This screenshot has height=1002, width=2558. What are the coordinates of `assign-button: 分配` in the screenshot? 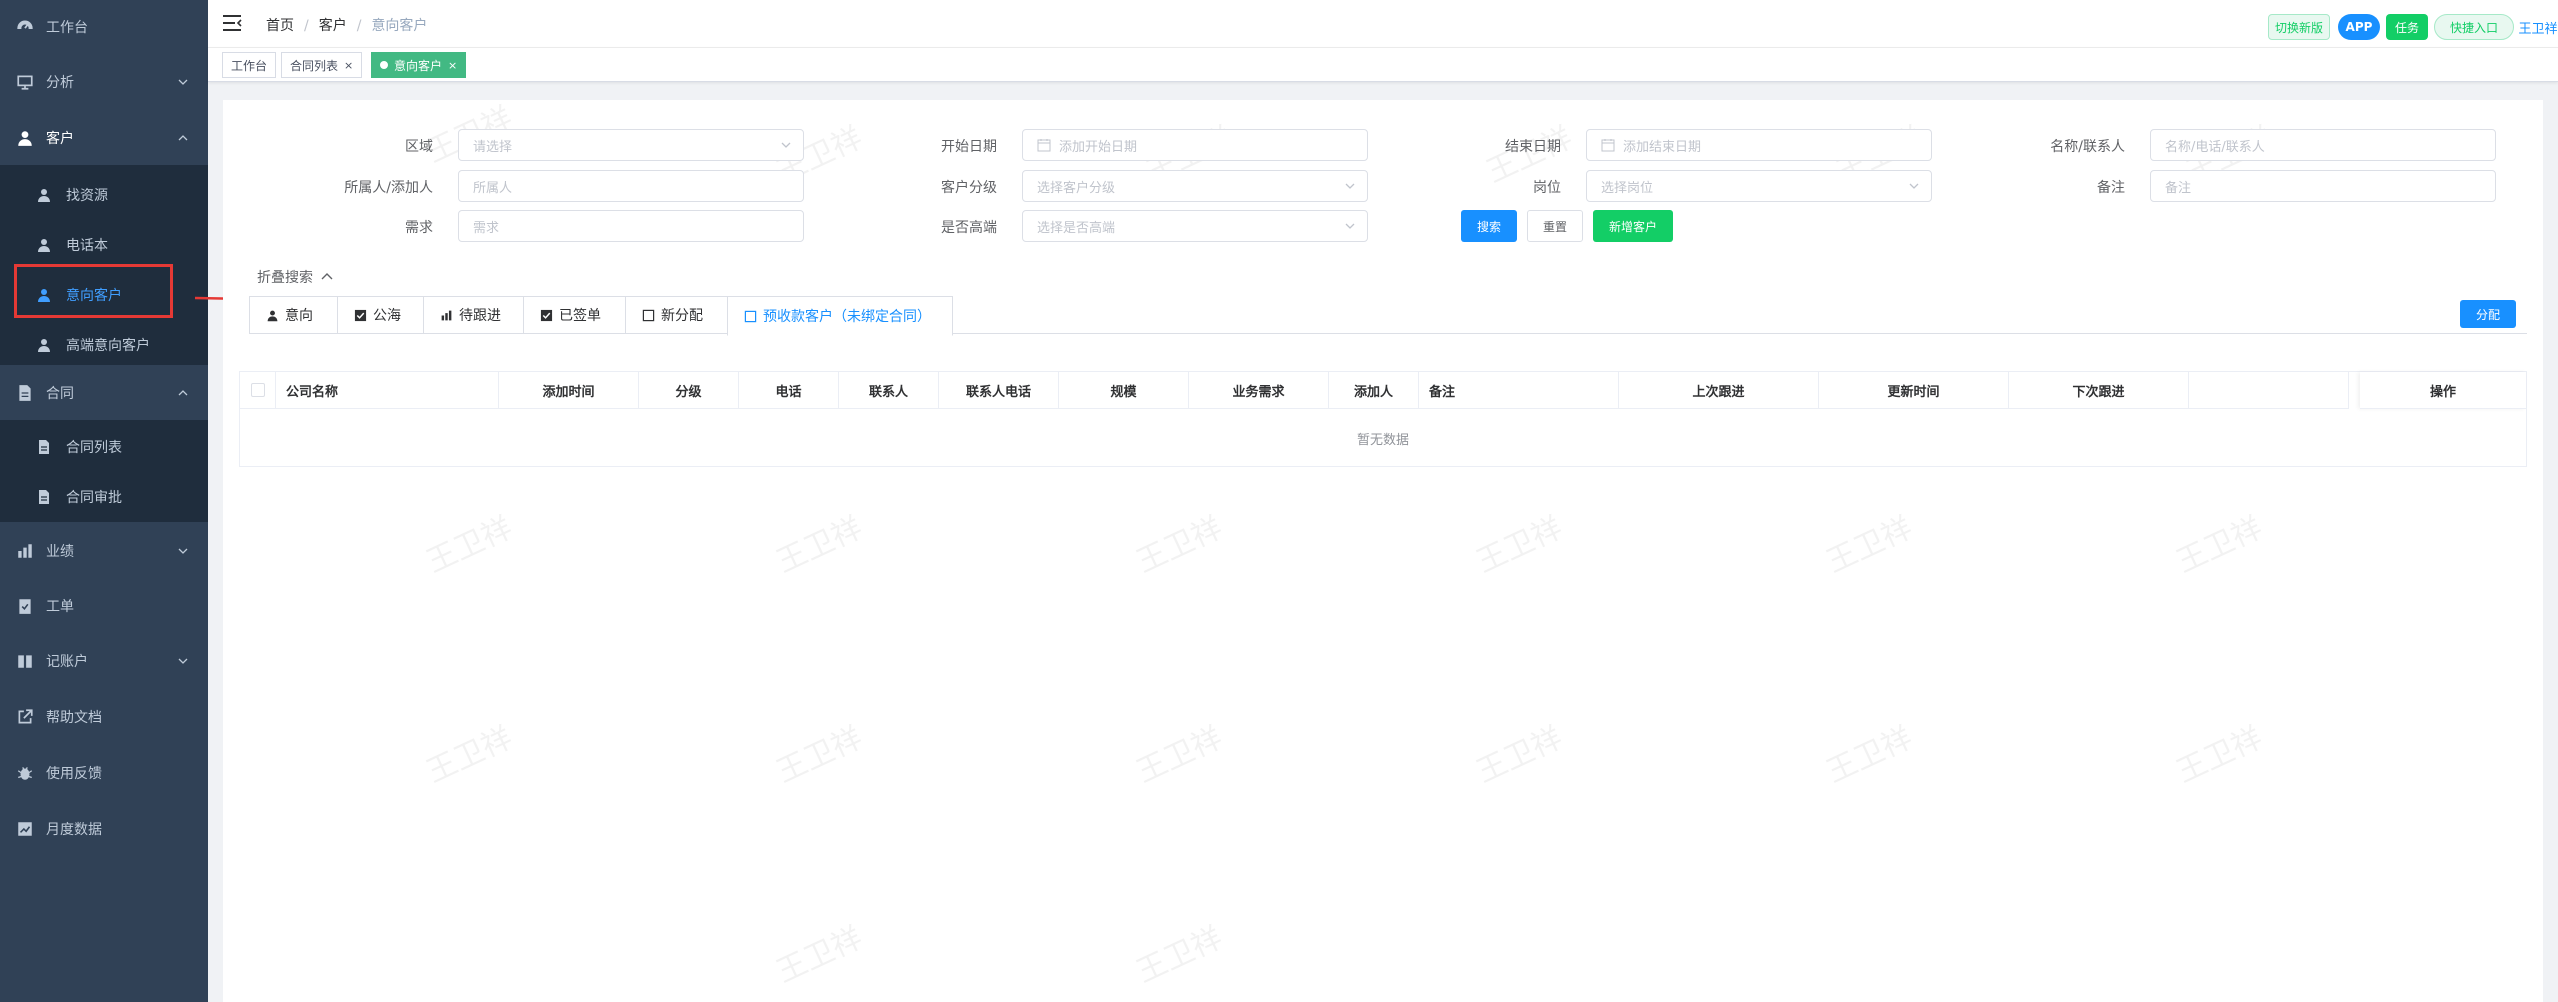 It's located at (2488, 314).